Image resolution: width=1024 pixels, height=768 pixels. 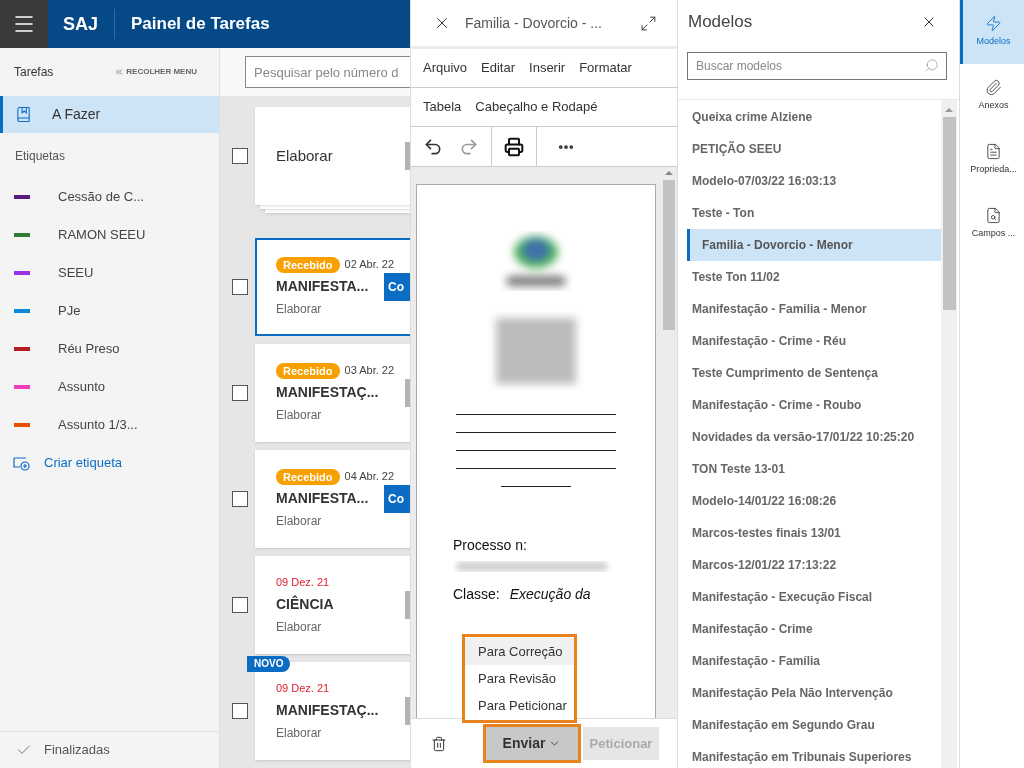 I want to click on tag-add-icon, so click(x=22, y=463).